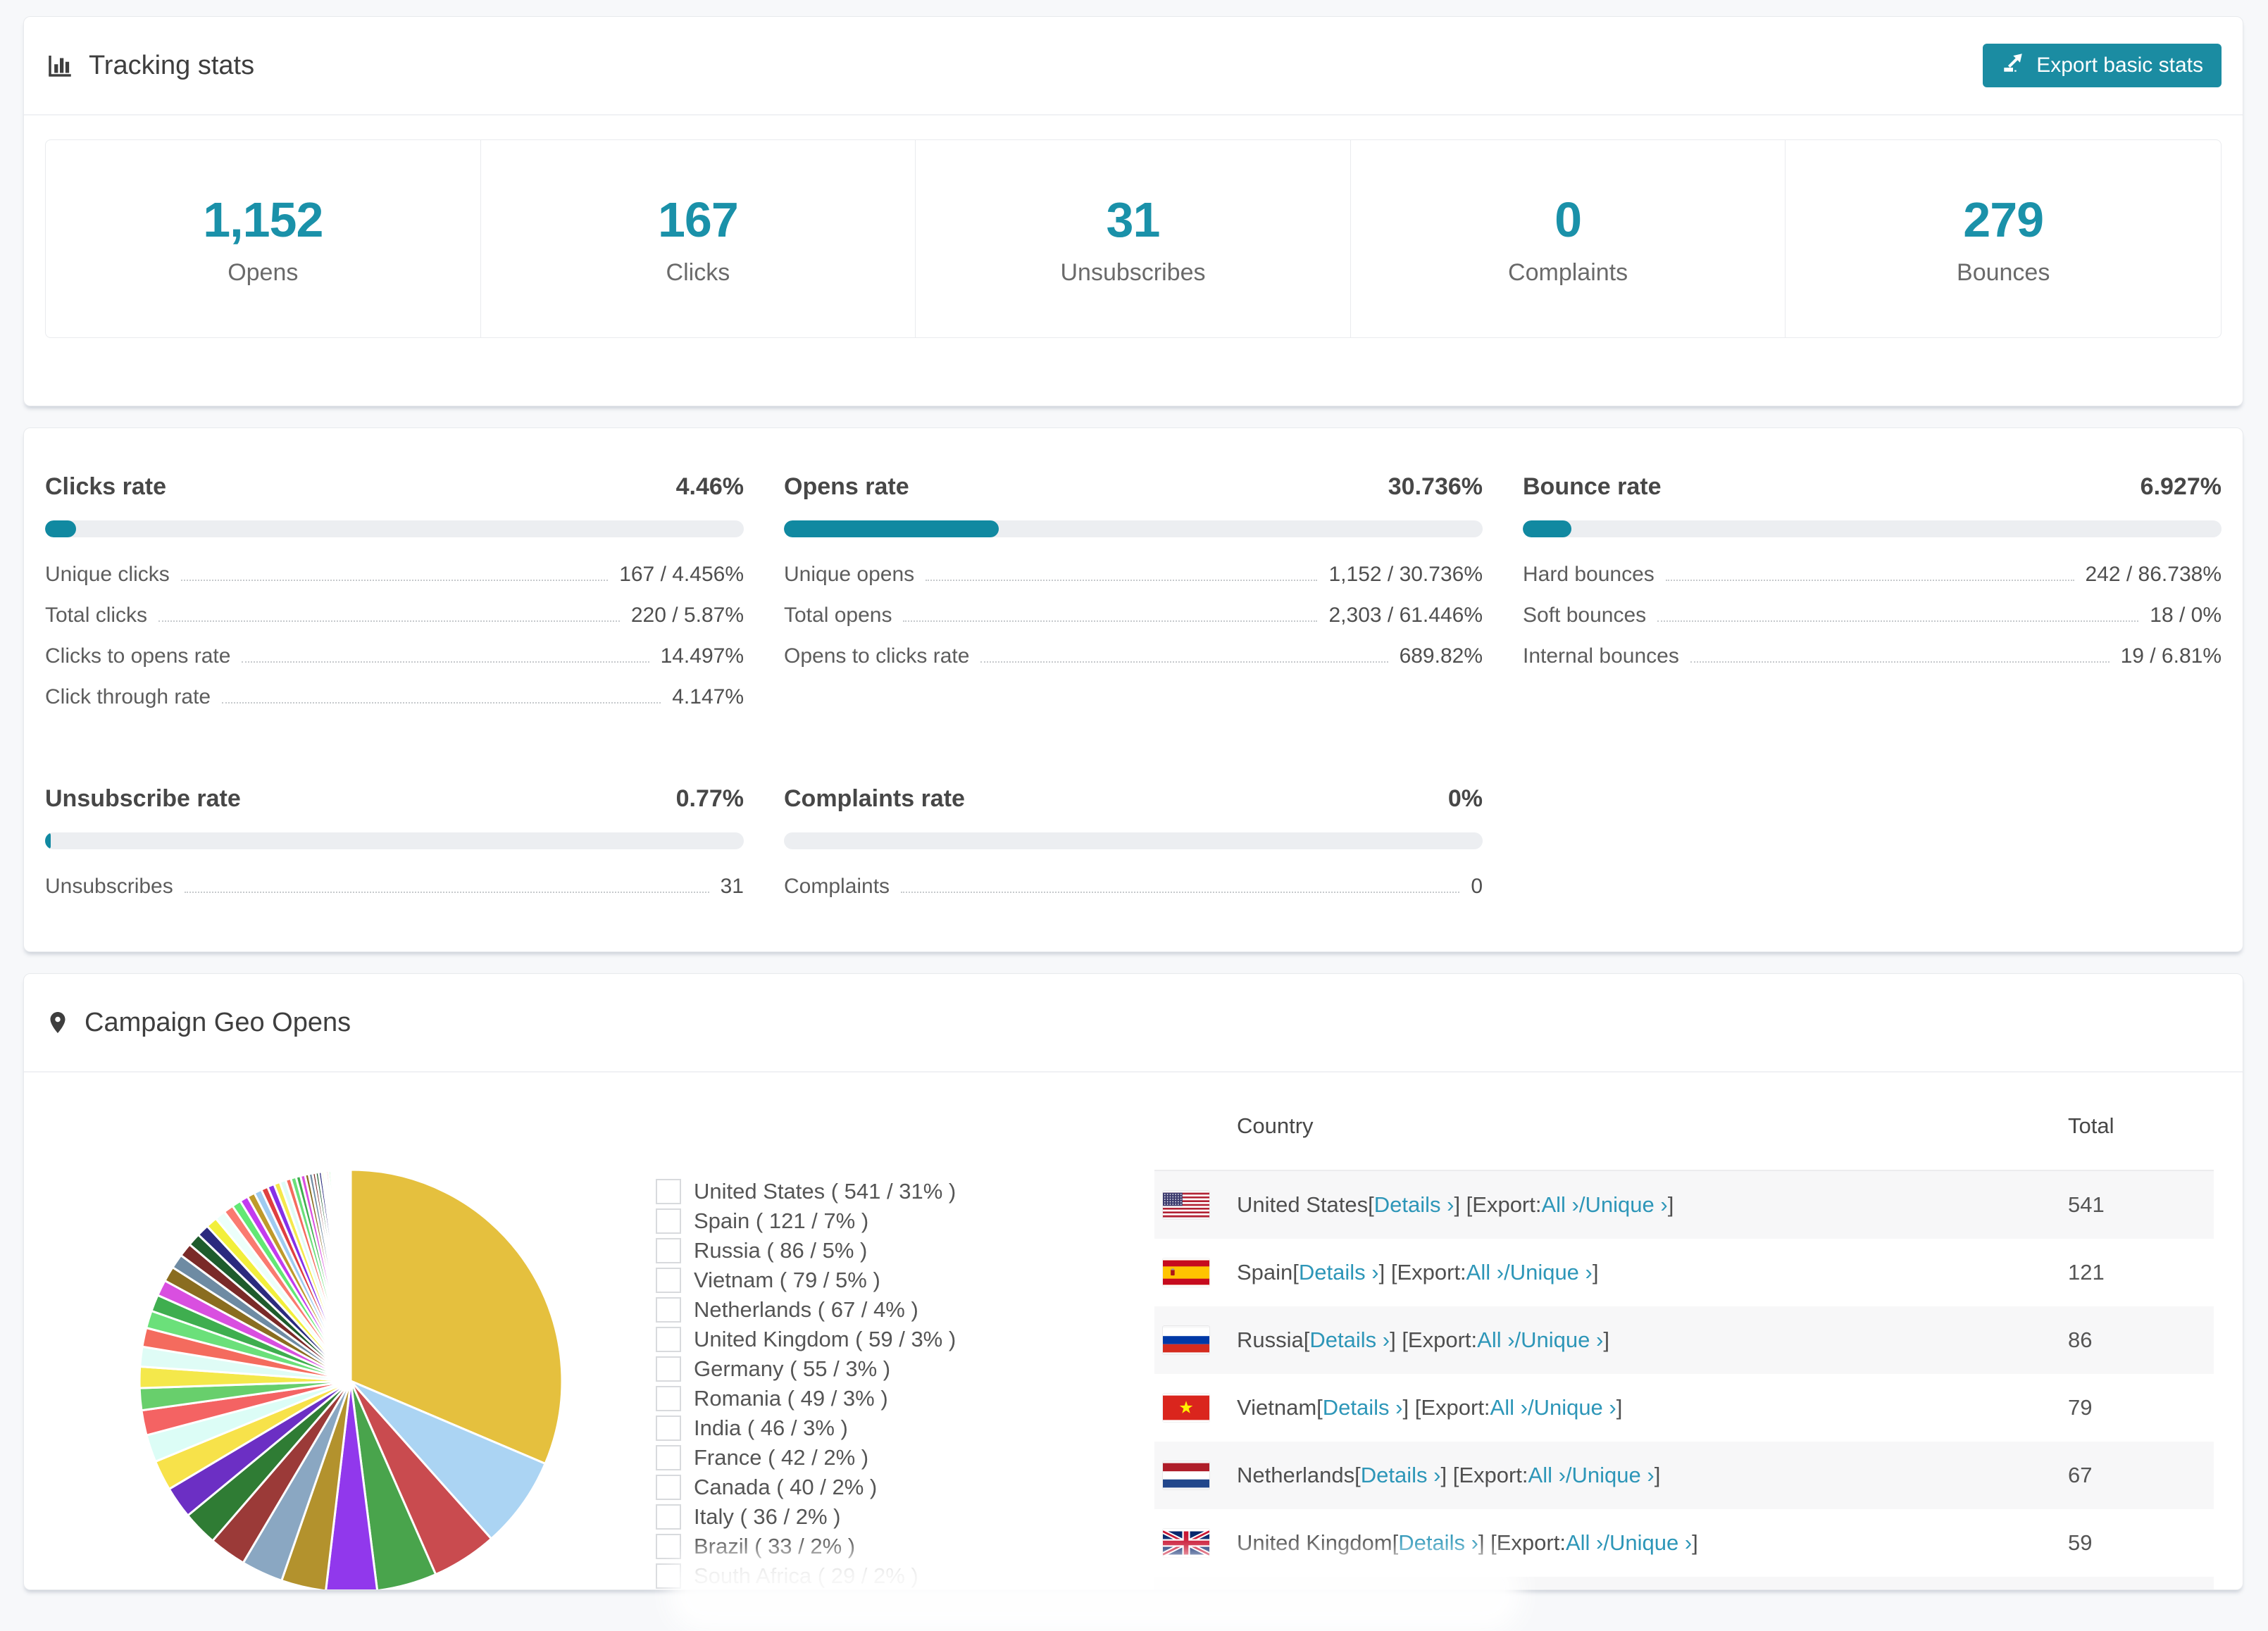 The height and width of the screenshot is (1631, 2268). What do you see at coordinates (138, 656) in the screenshot?
I see `rate-row-label: Clicks to opens rate` at bounding box center [138, 656].